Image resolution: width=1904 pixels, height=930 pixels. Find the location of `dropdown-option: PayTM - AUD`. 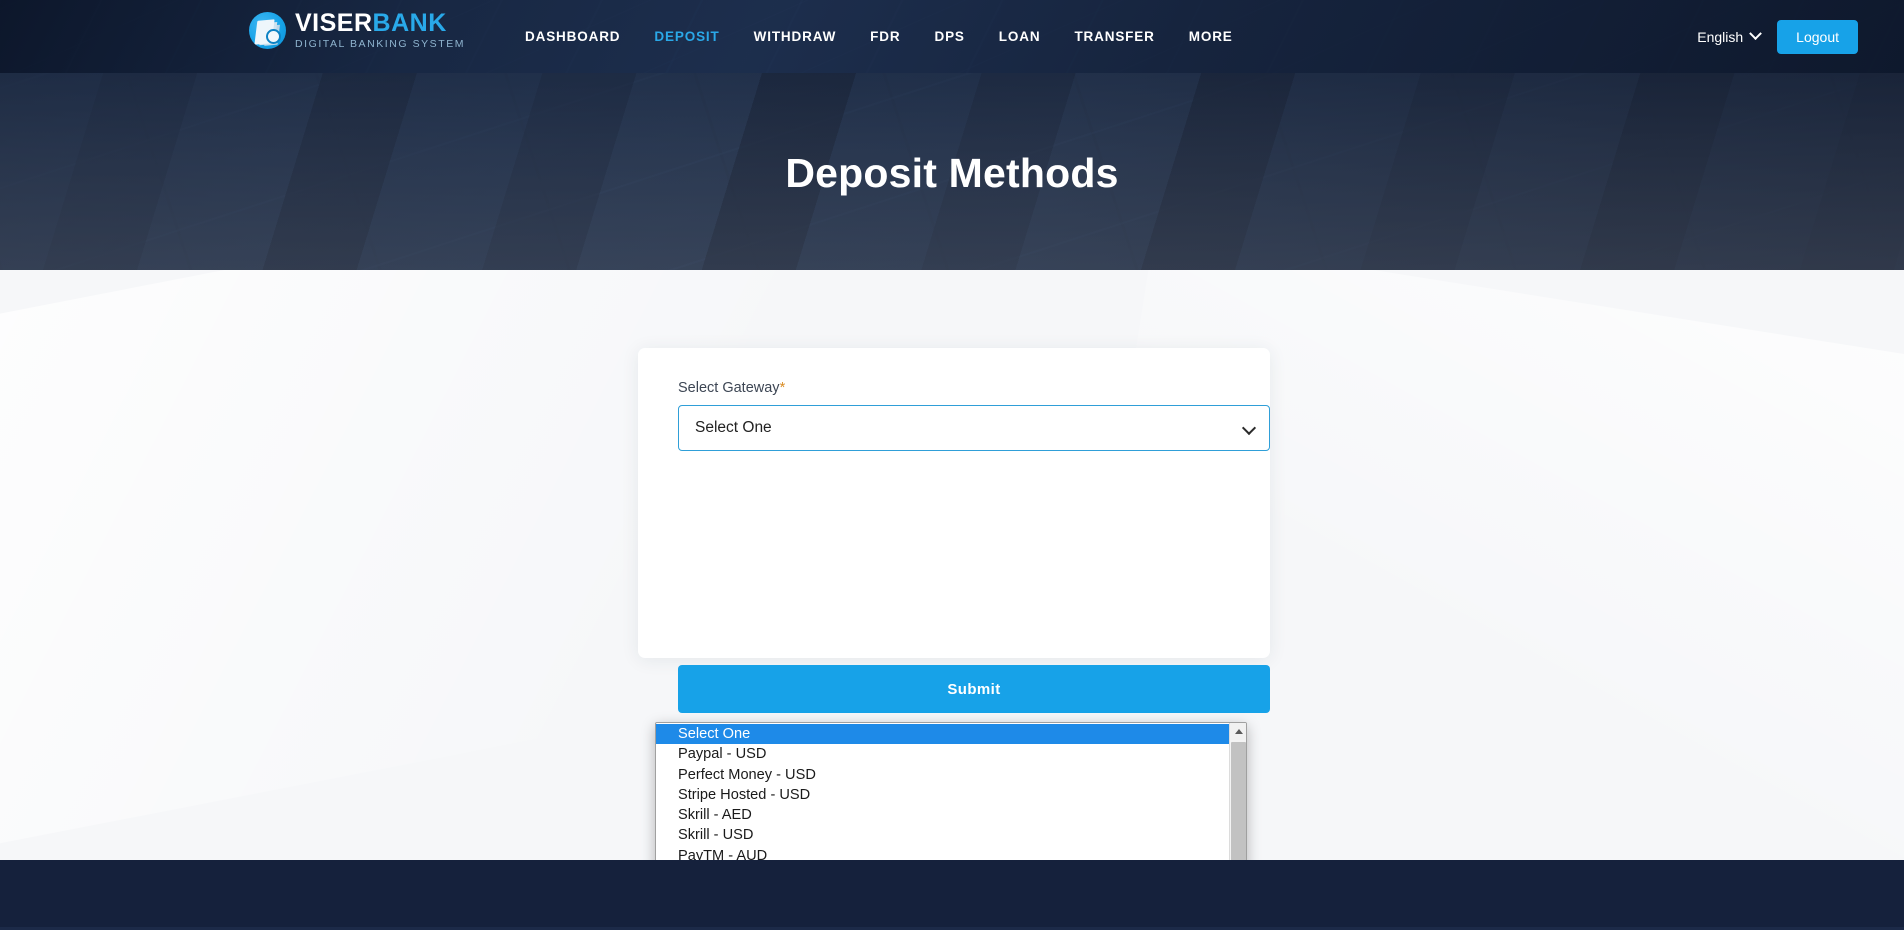

dropdown-option: PayTM - AUD is located at coordinates (942, 853).